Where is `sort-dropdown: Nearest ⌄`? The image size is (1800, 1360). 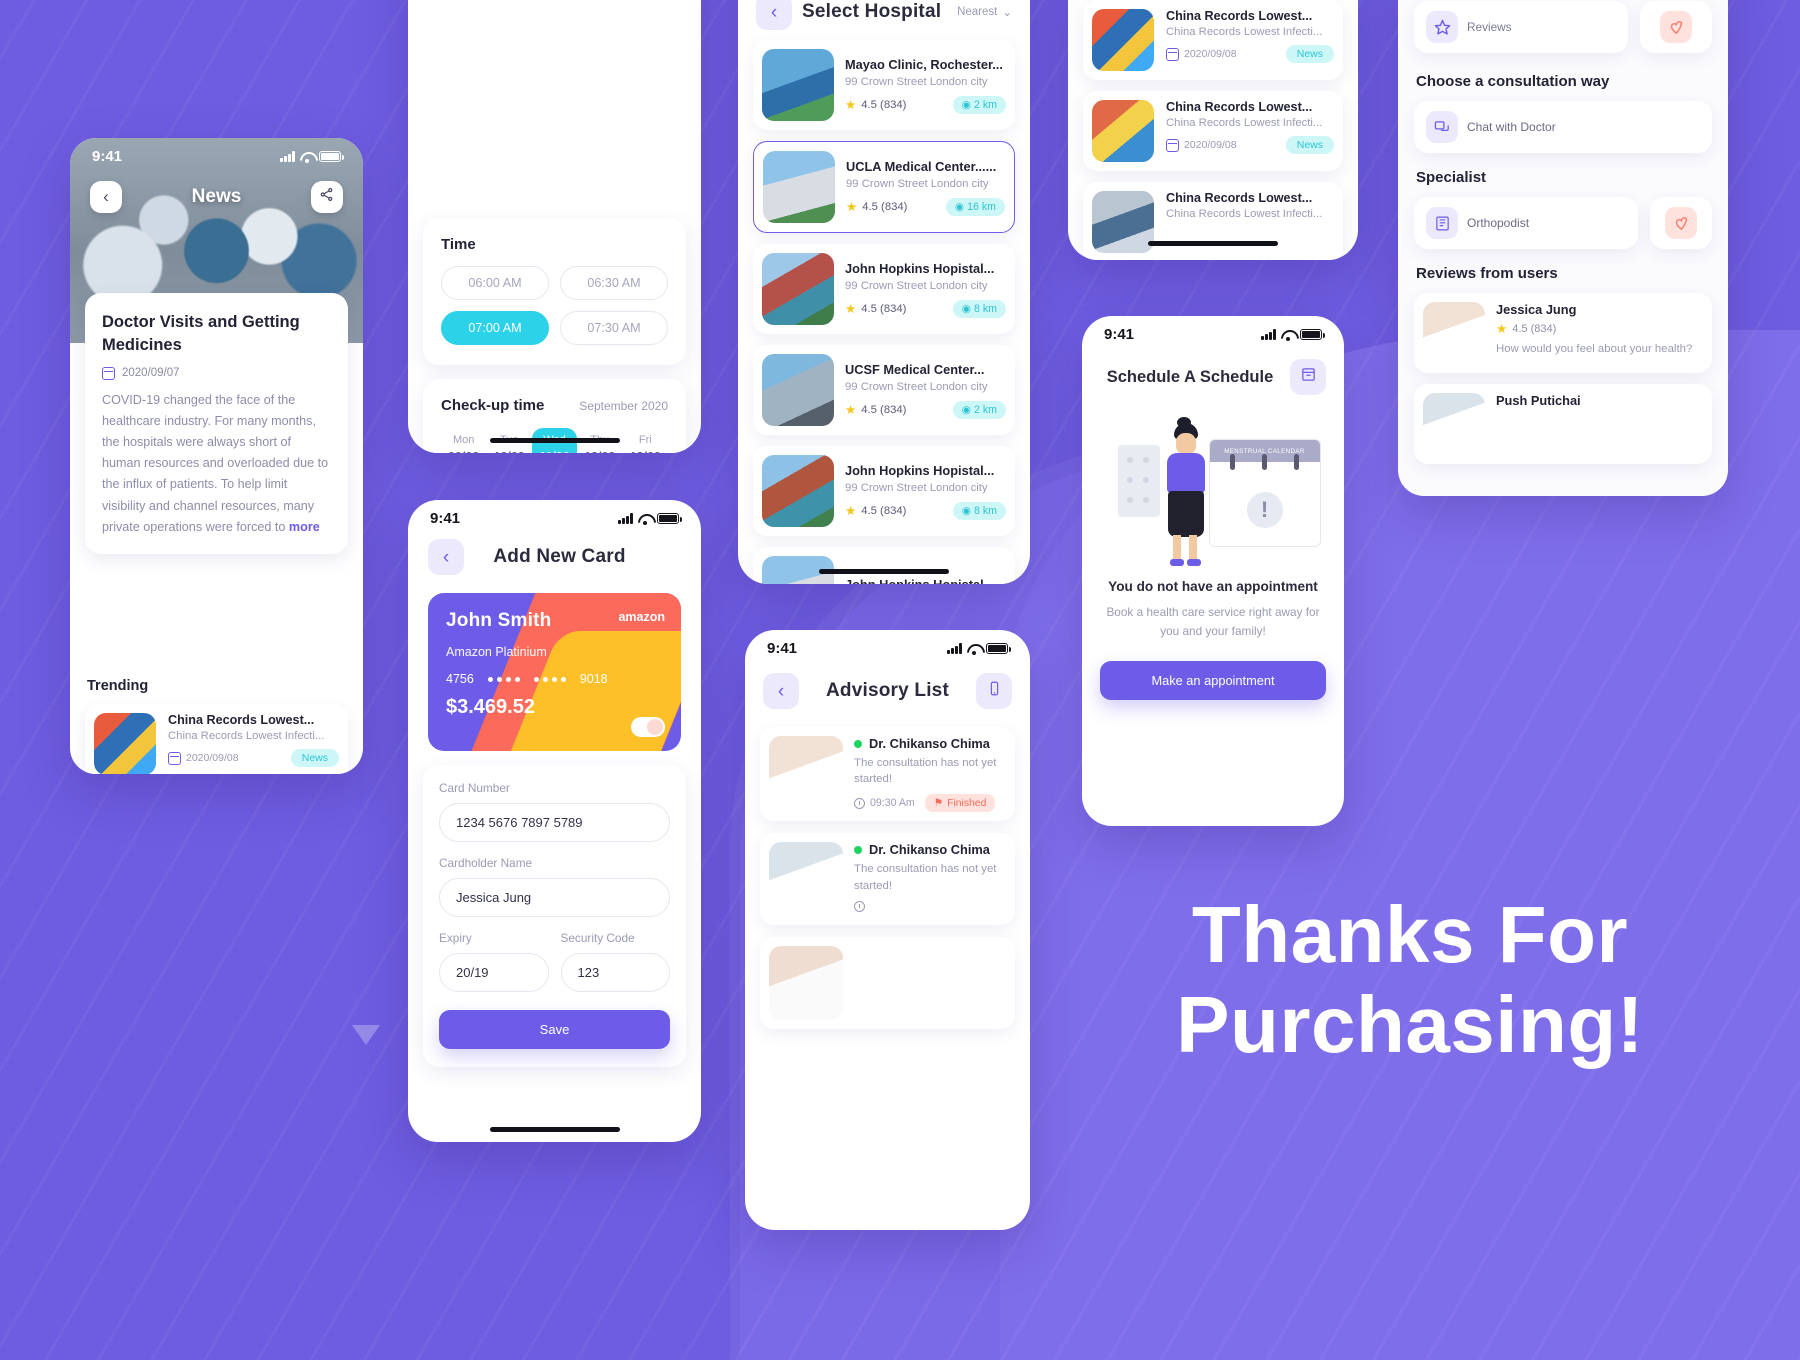
sort-dropdown: Nearest ⌄ is located at coordinates (984, 12).